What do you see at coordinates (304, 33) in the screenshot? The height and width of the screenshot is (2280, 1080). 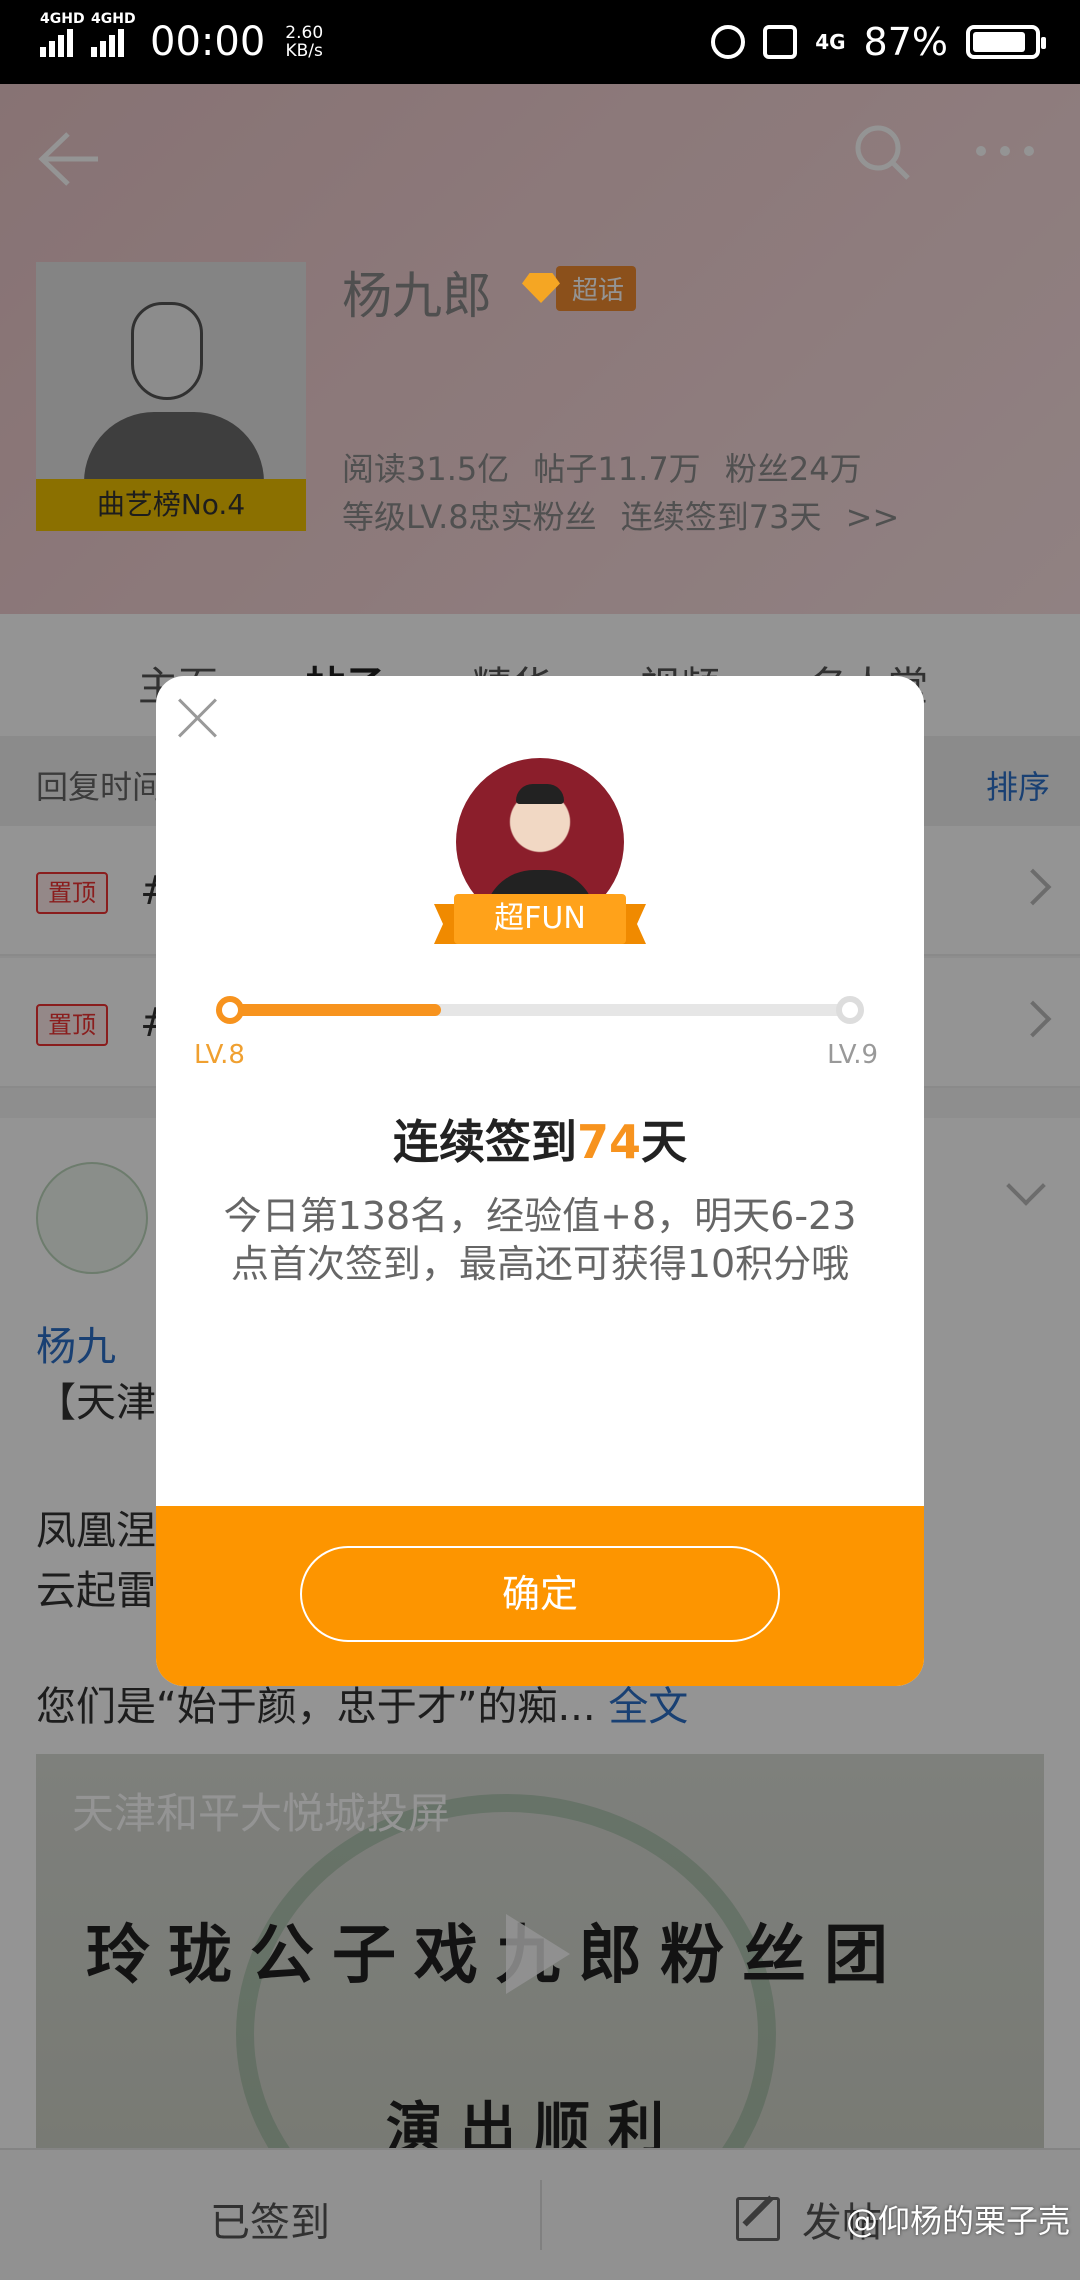 I see `net-speed-value: 2.60` at bounding box center [304, 33].